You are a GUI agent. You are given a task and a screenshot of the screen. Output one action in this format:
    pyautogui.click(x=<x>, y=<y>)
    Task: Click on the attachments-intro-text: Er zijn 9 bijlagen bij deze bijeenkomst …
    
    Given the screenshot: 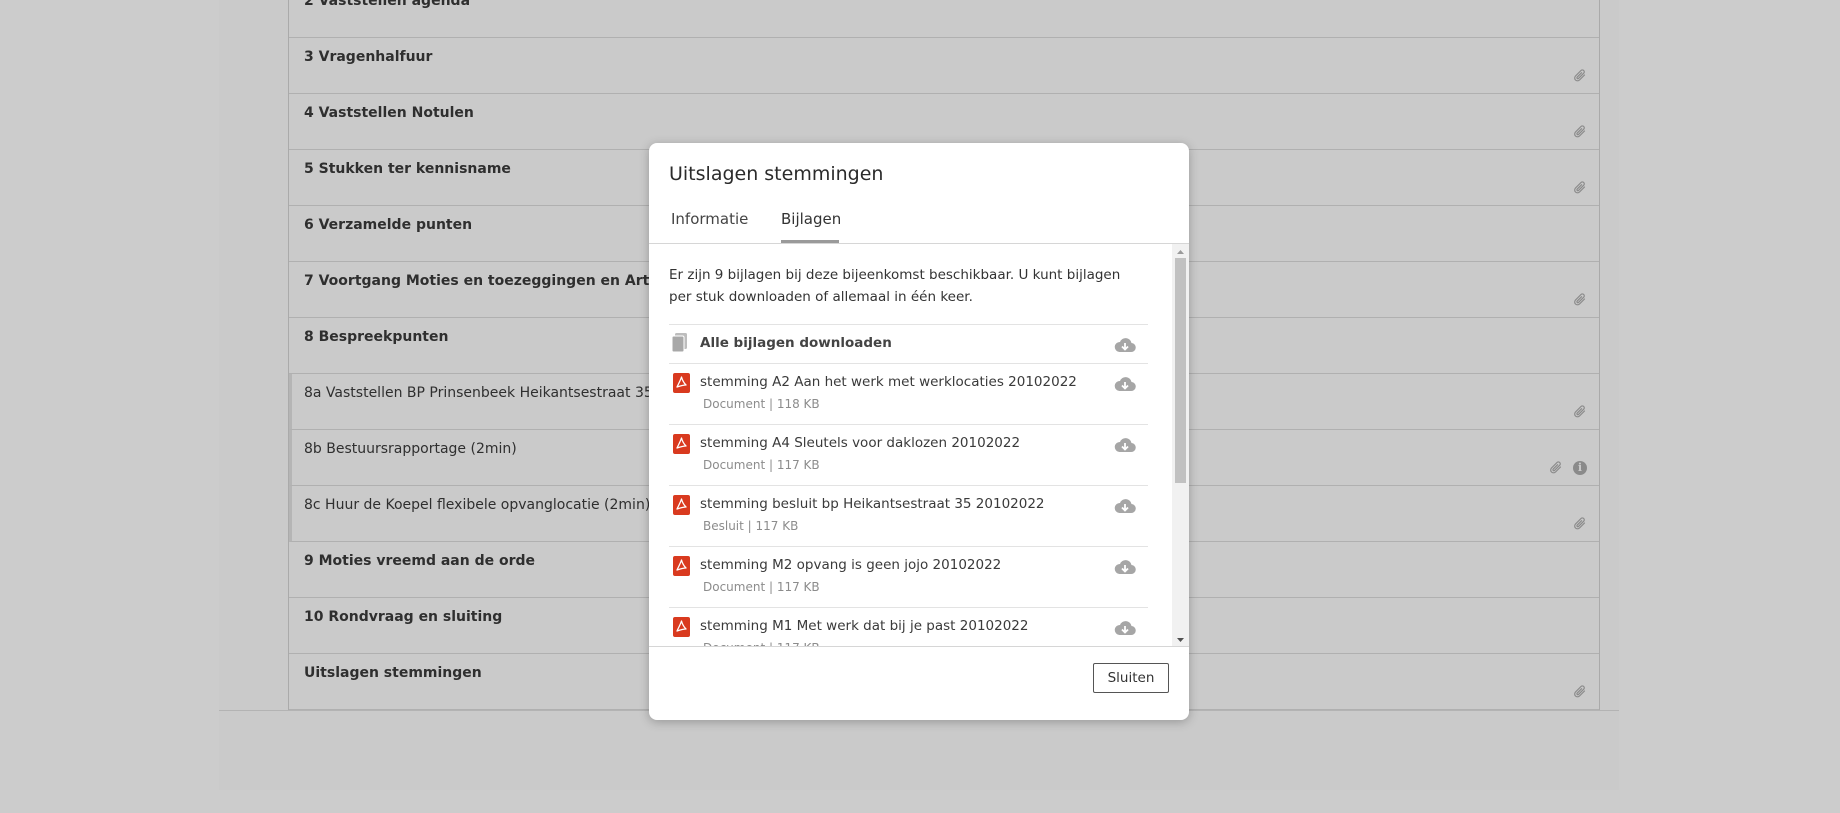 What is the action you would take?
    pyautogui.click(x=895, y=286)
    